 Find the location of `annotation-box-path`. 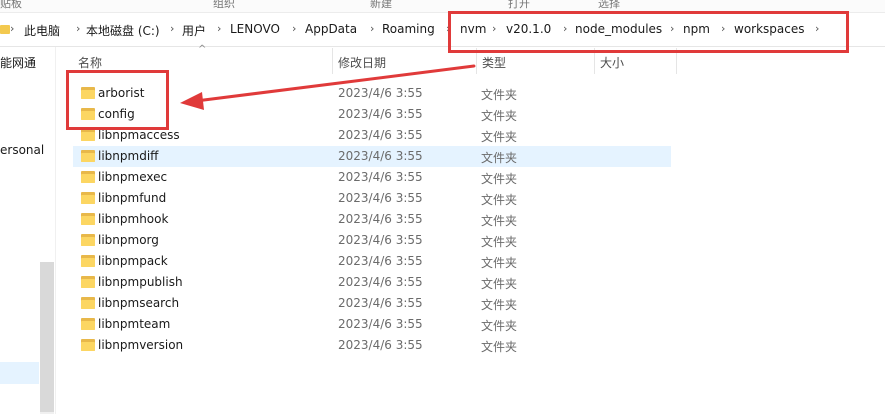

annotation-box-path is located at coordinates (648, 32).